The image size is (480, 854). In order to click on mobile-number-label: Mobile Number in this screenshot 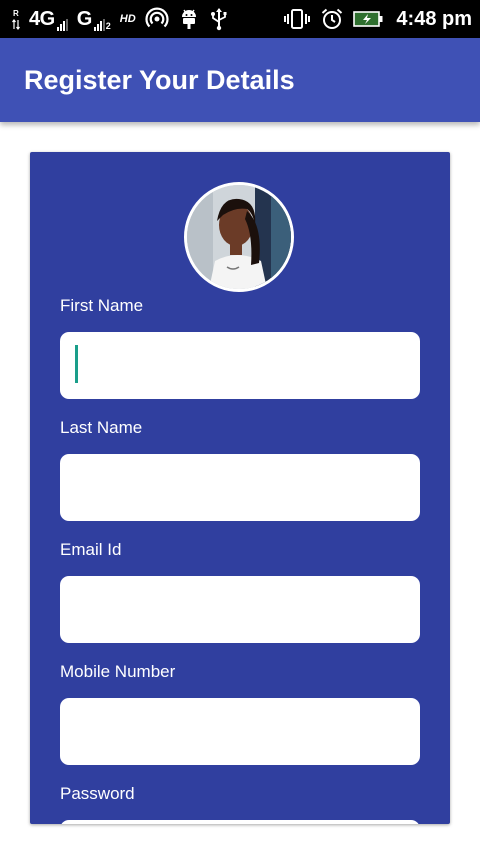, I will do `click(118, 671)`.